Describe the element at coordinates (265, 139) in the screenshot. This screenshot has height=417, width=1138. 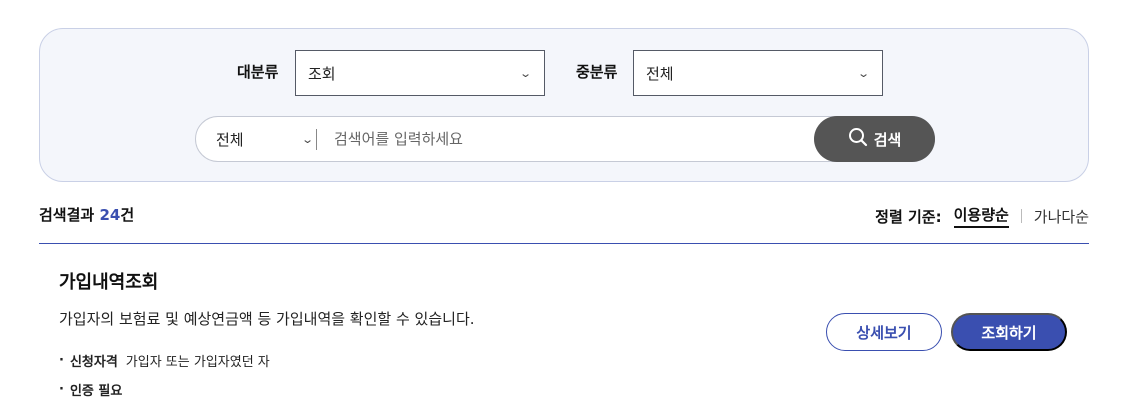
I see `search-scope-select: 전체 ⌄` at that location.